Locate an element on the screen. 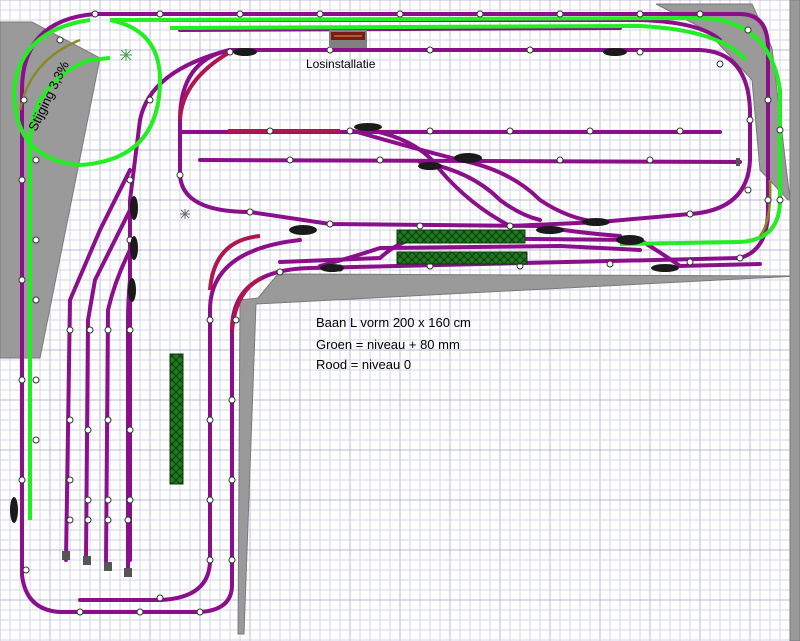  platform-vertical is located at coordinates (176, 419).